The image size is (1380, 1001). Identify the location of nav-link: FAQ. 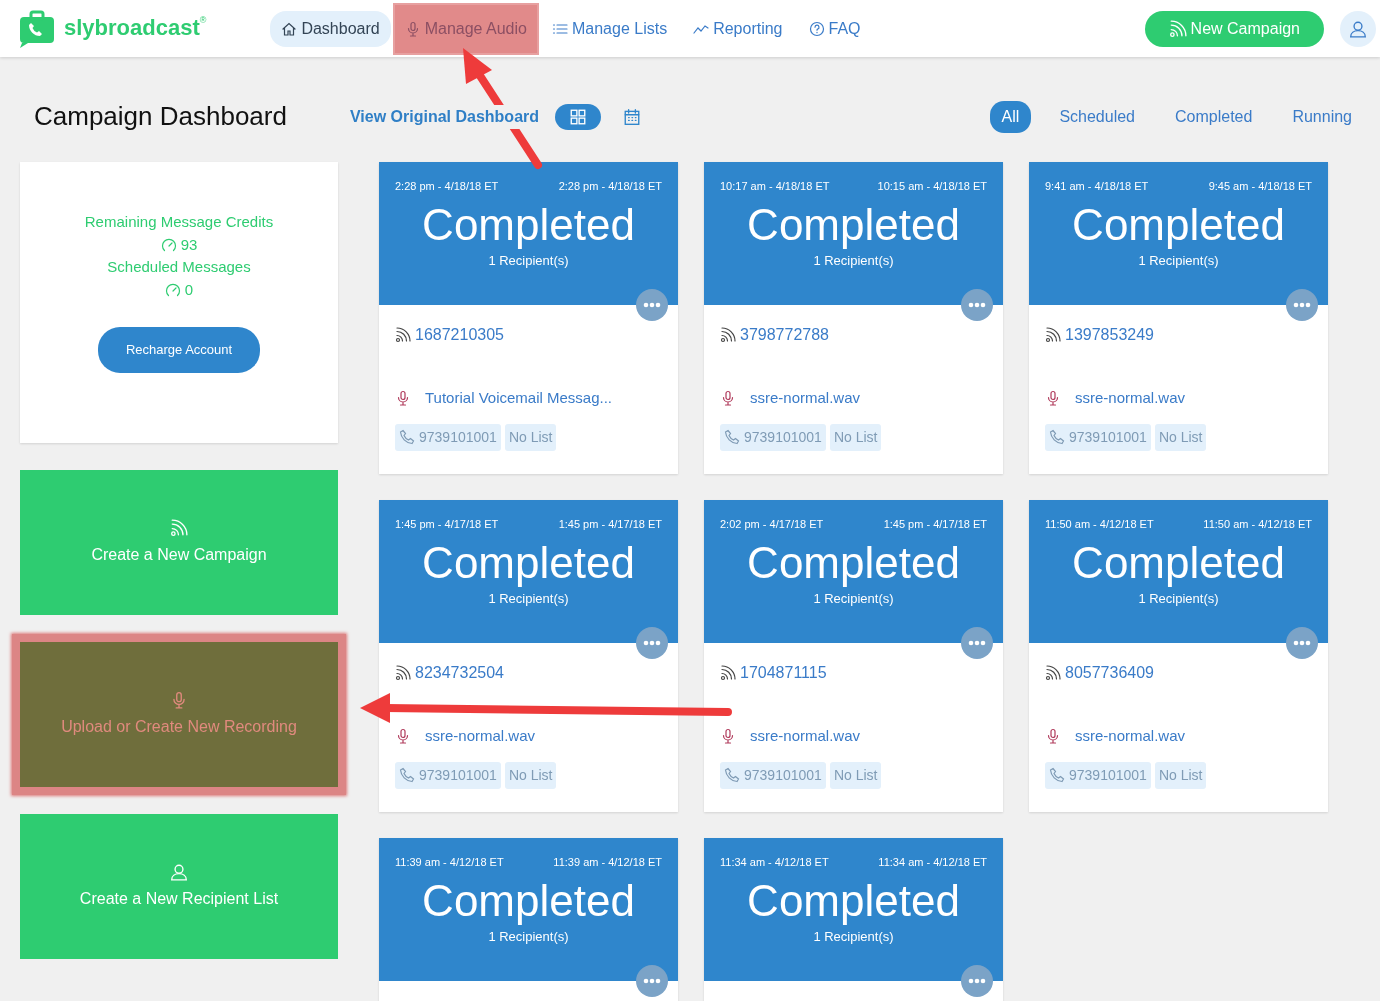
(834, 28).